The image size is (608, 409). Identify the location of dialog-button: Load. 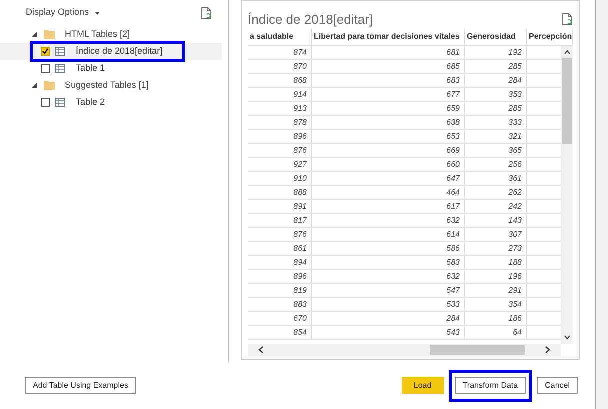
(423, 385).